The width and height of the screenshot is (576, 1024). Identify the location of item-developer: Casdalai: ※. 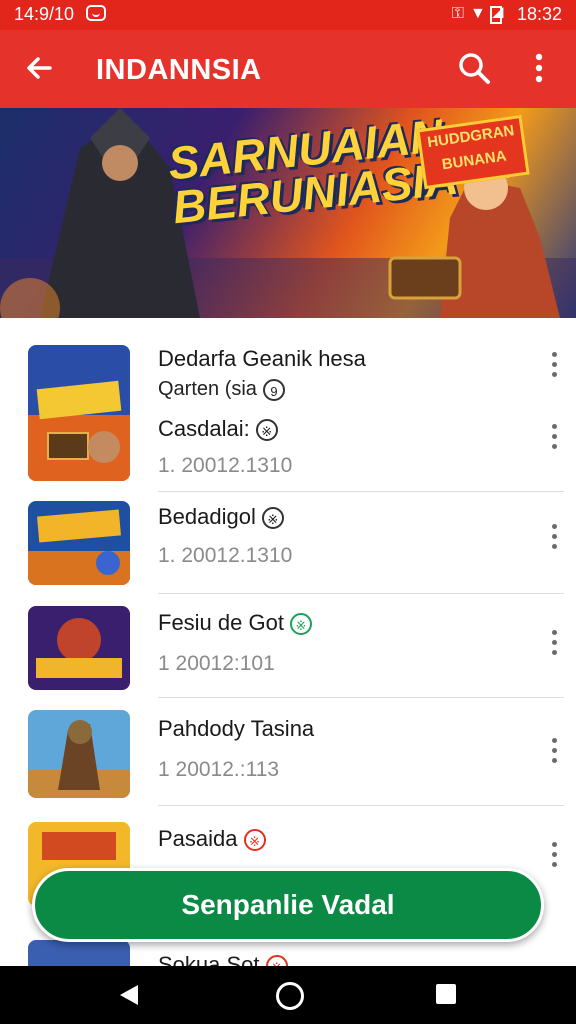
(218, 429).